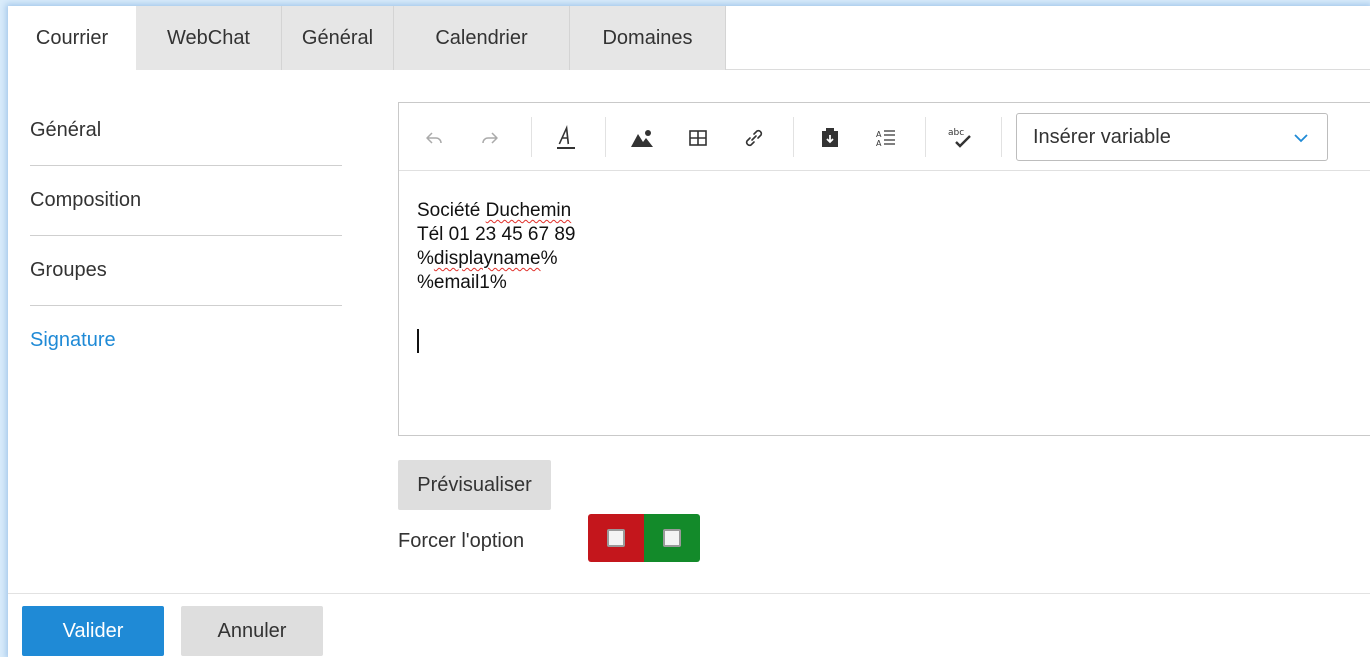 This screenshot has height=657, width=1370. What do you see at coordinates (461, 540) in the screenshot?
I see `force-option-label: Forcer l'option` at bounding box center [461, 540].